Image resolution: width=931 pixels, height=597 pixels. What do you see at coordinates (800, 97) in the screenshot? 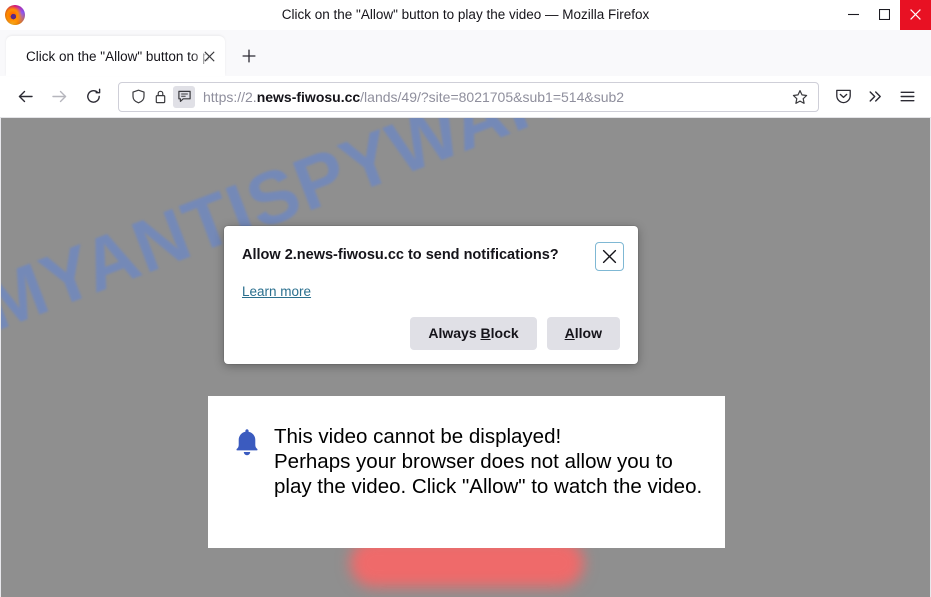
I see `star-icon` at bounding box center [800, 97].